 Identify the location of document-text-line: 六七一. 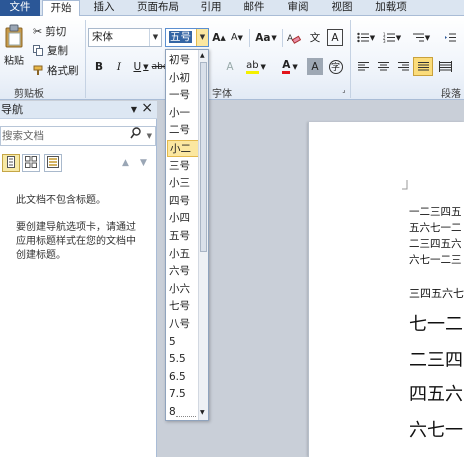
(436, 430).